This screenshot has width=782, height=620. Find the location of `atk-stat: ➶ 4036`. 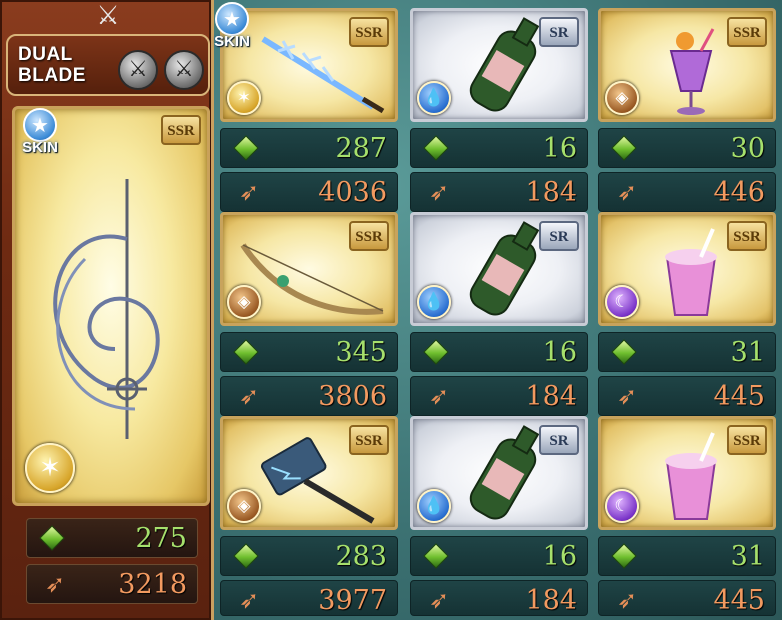

atk-stat: ➶ 4036 is located at coordinates (309, 192).